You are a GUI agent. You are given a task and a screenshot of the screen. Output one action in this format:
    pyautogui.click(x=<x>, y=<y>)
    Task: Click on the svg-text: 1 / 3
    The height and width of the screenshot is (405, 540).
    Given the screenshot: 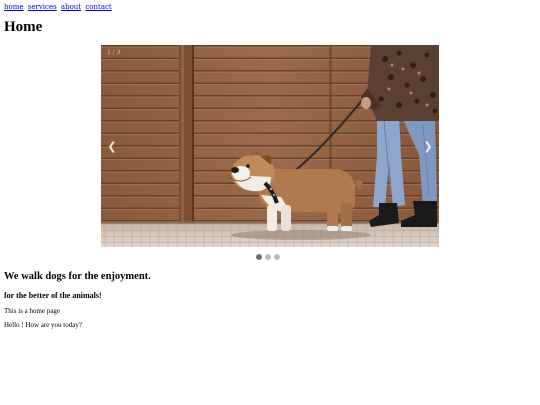 What is the action you would take?
    pyautogui.click(x=114, y=52)
    